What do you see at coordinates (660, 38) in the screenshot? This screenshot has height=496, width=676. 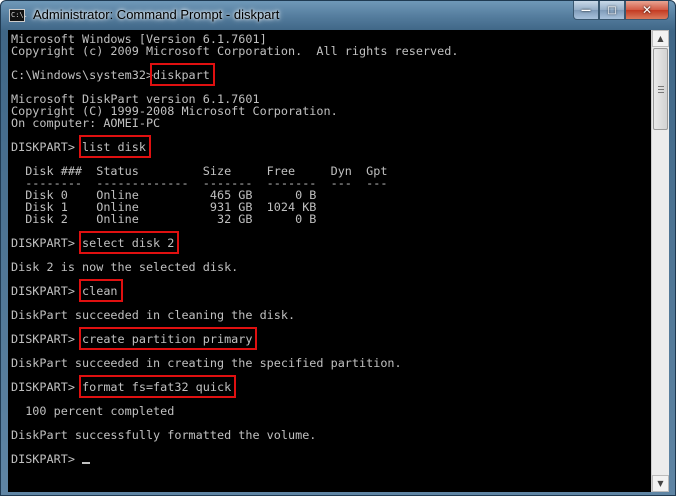 I see `scroll-up-button: ▲` at bounding box center [660, 38].